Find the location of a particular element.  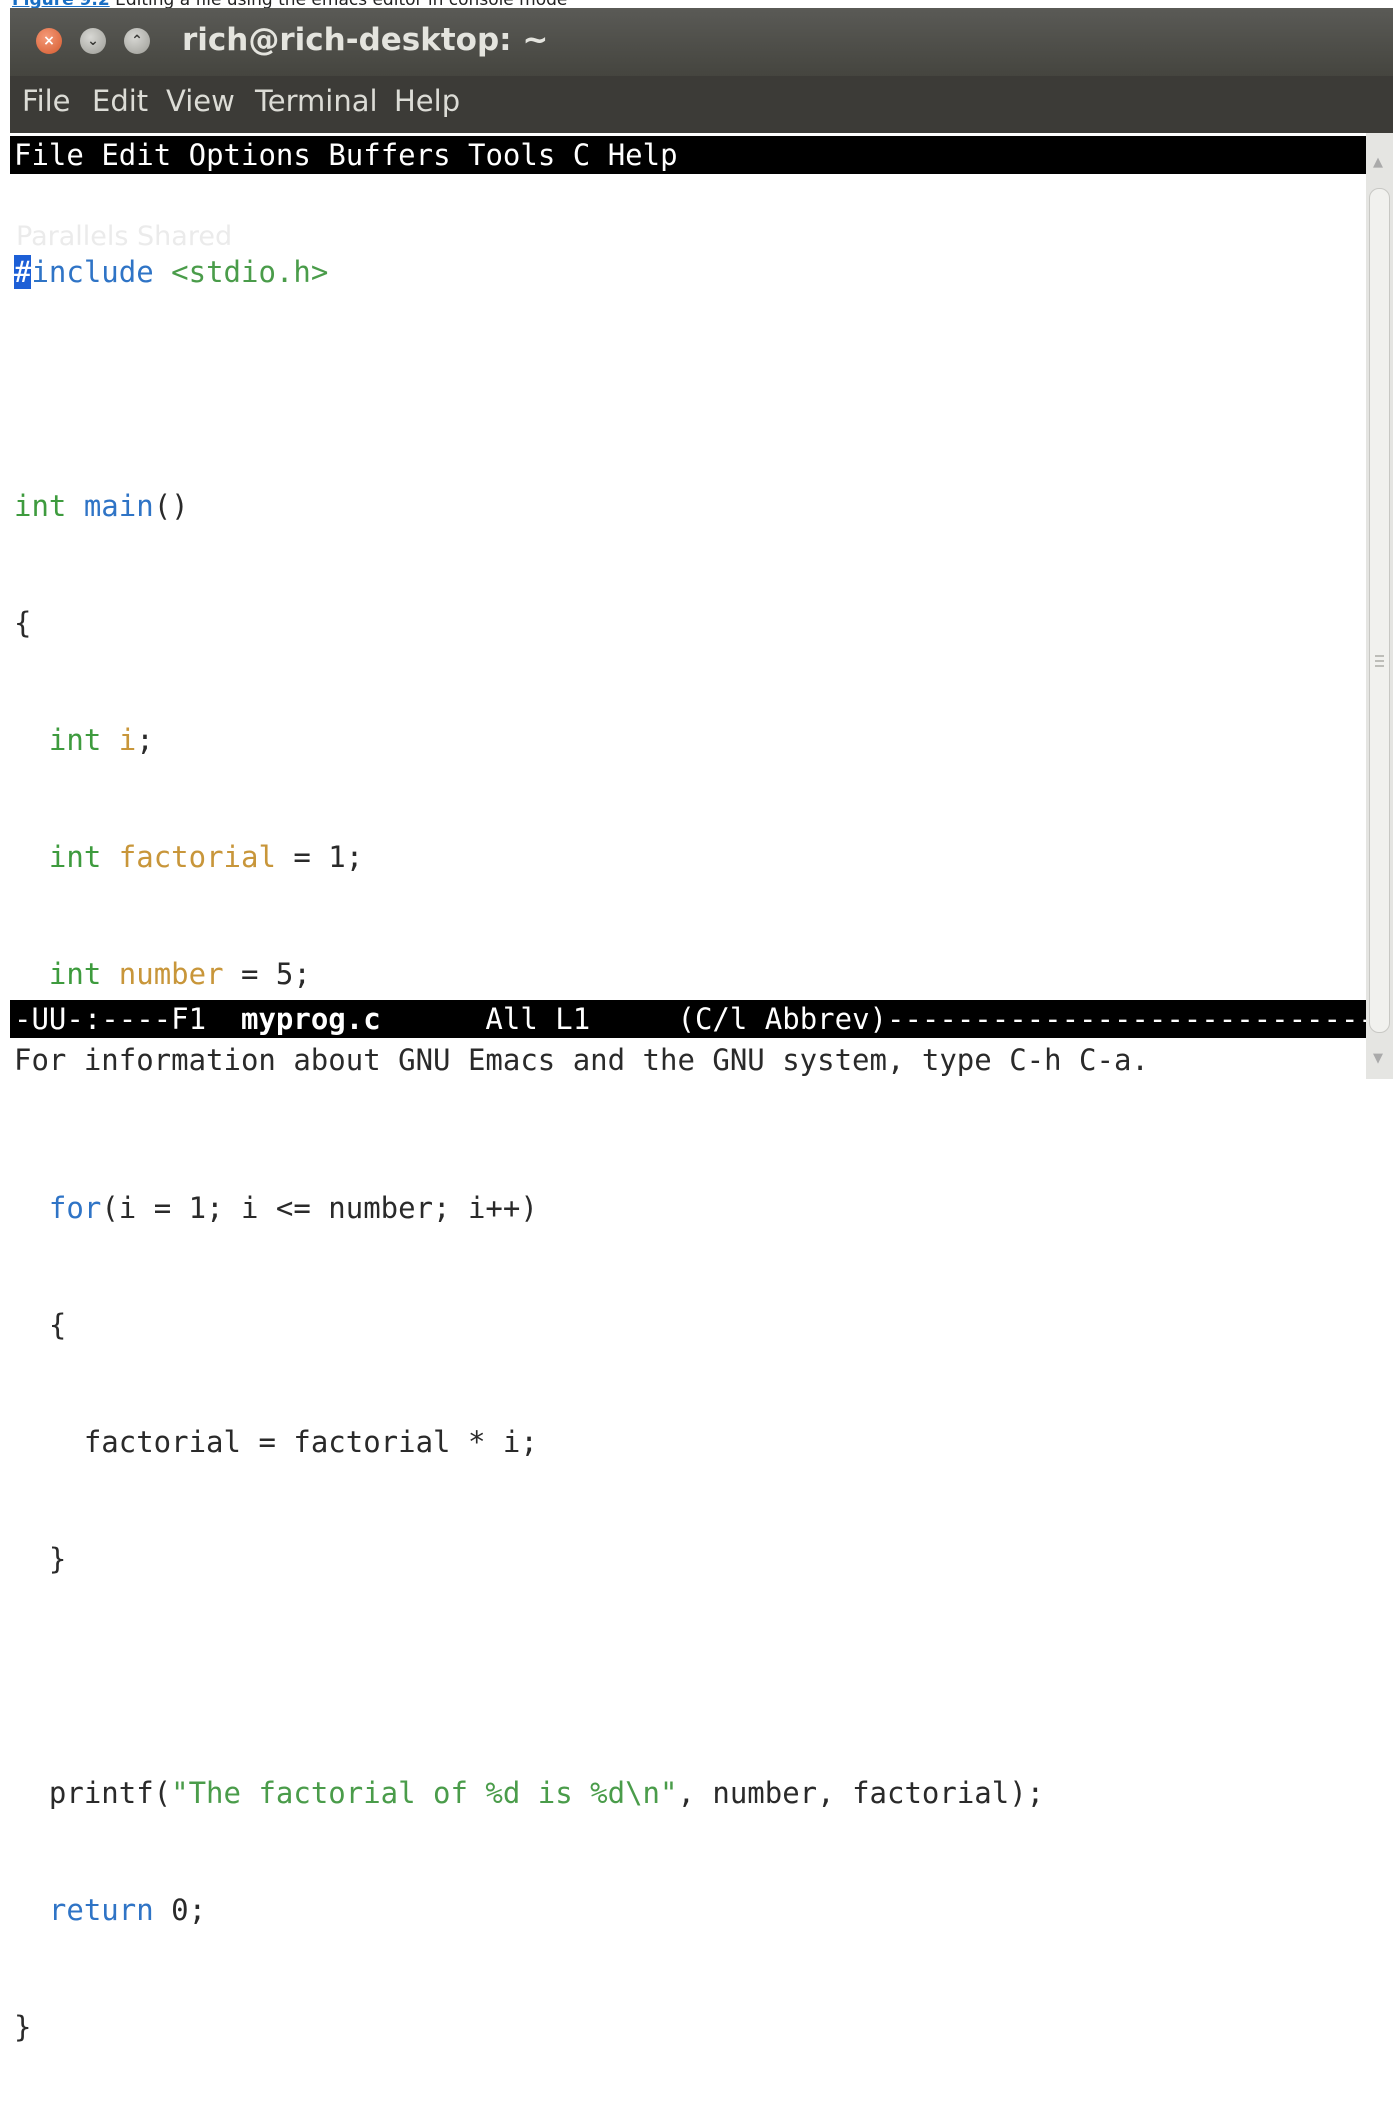

emacs-menu-c: C is located at coordinates (581, 155).